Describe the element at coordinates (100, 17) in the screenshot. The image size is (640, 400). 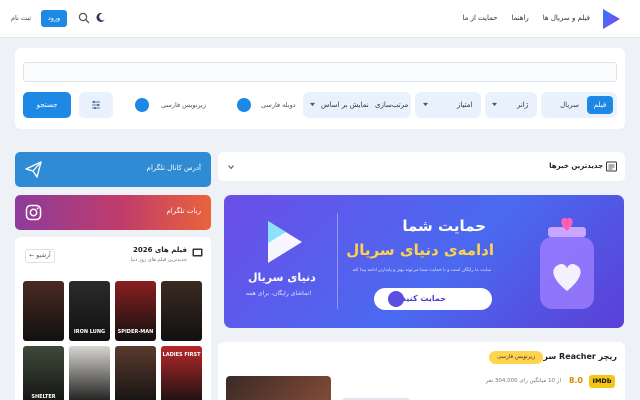
I see `moon-icon` at that location.